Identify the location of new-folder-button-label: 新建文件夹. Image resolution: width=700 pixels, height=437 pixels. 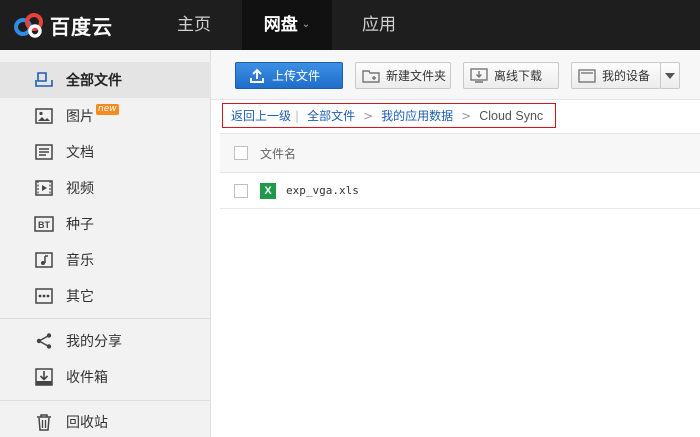
(416, 76).